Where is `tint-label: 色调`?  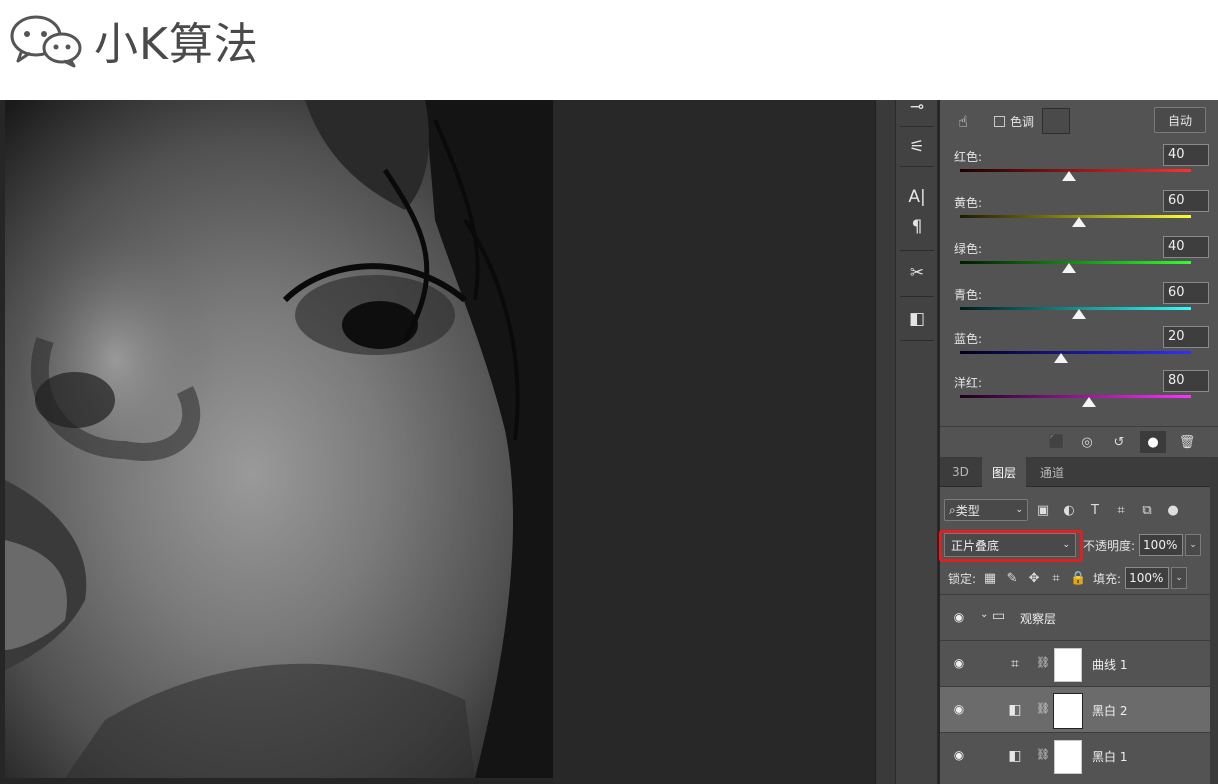
tint-label: 色调 is located at coordinates (1022, 121).